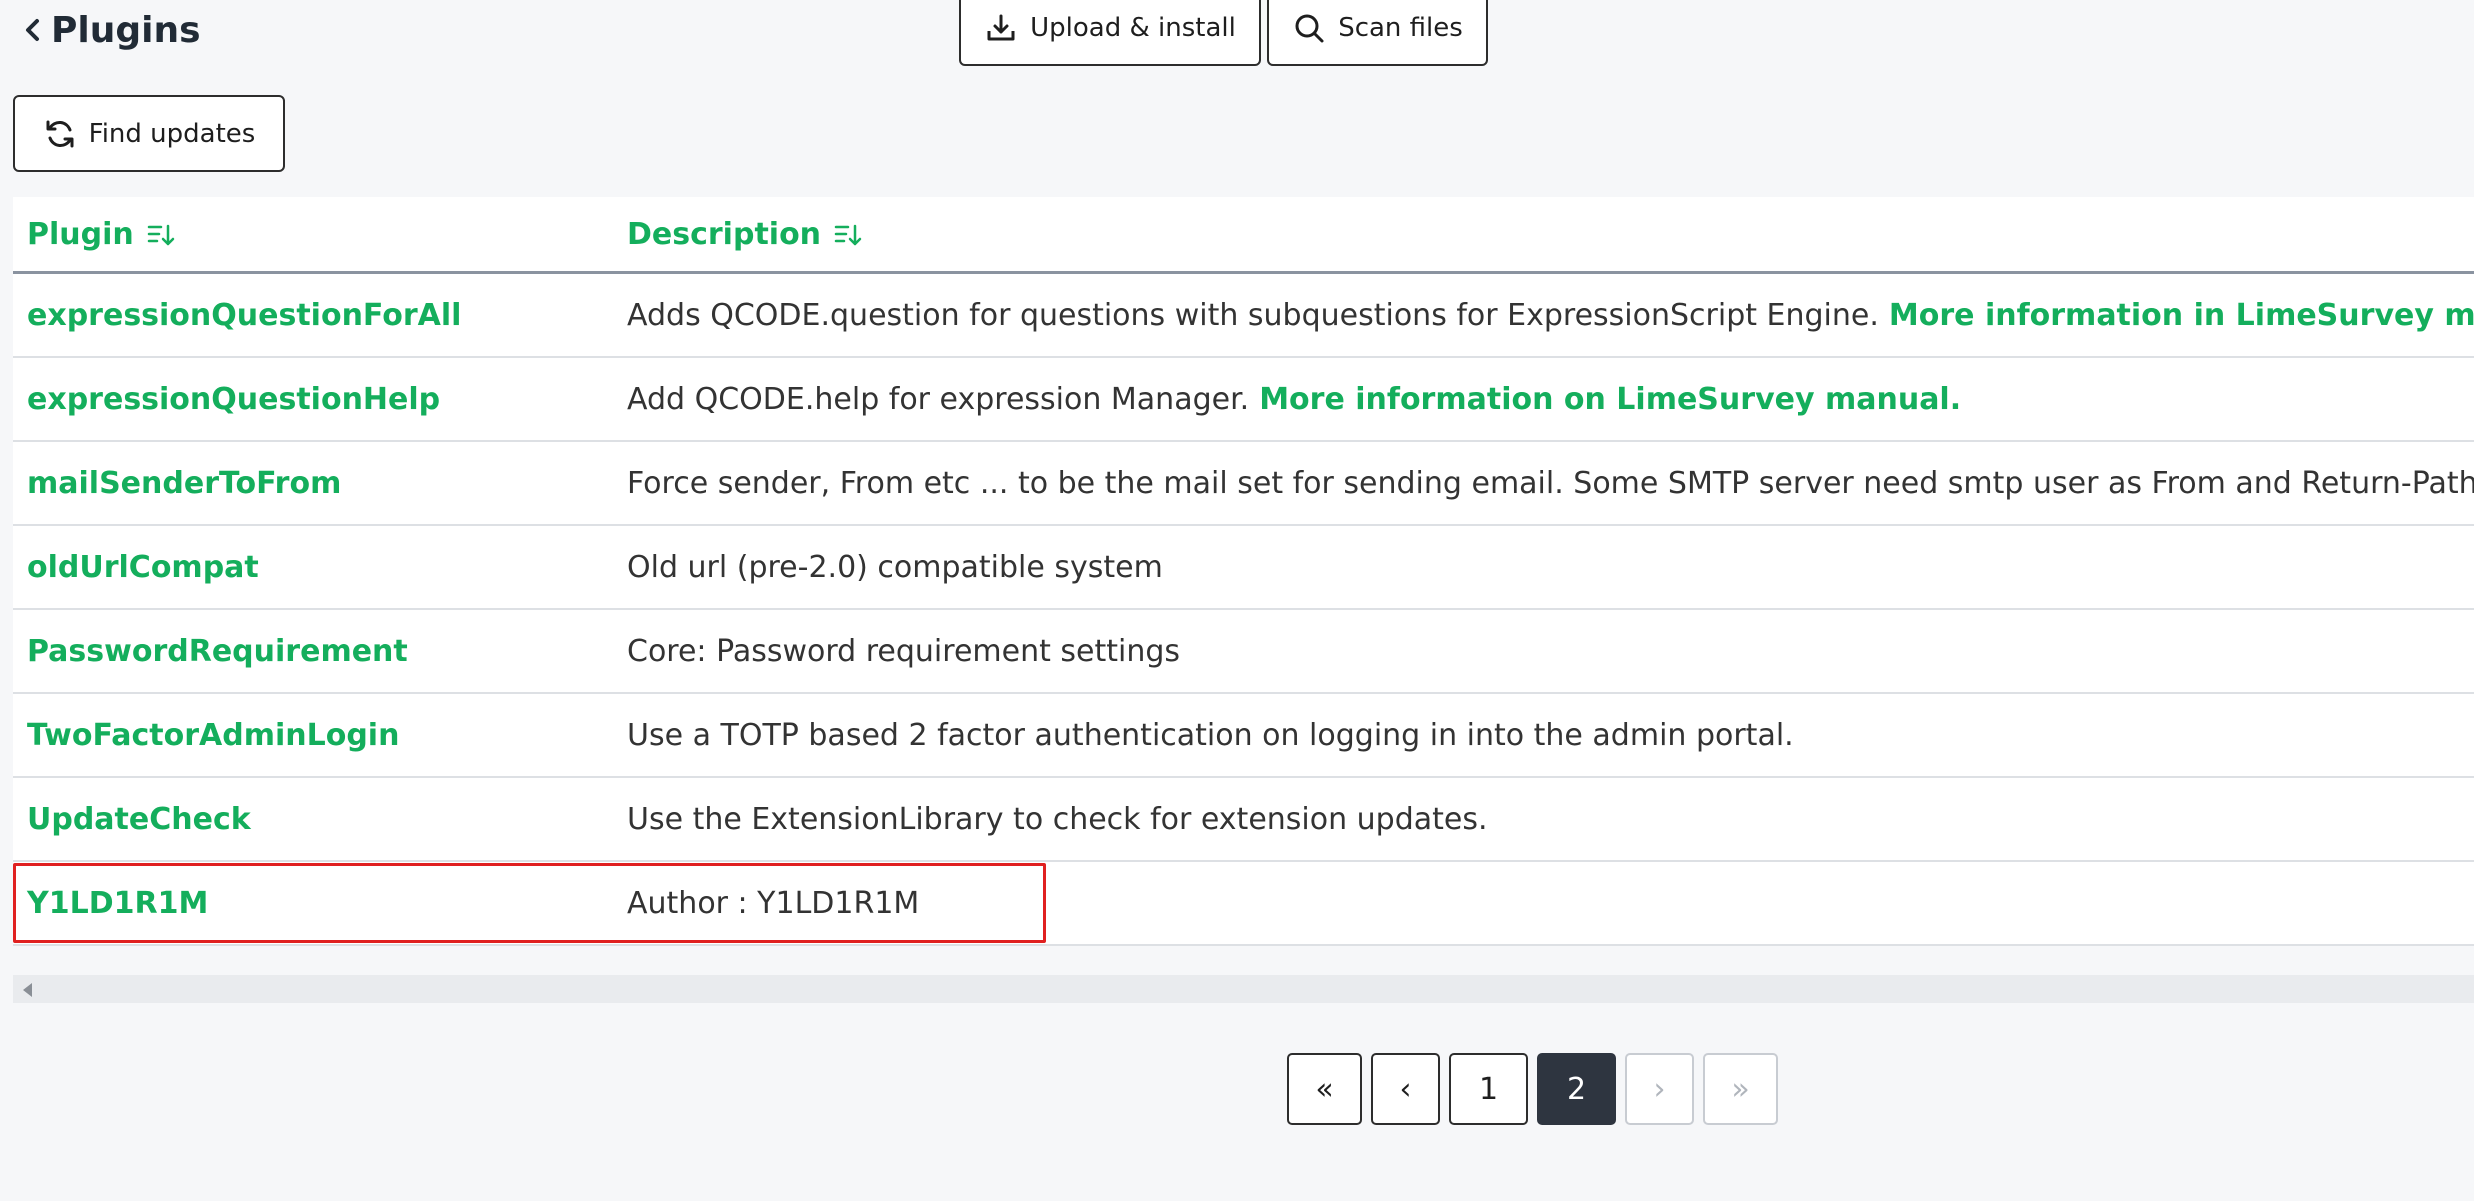 This screenshot has width=2474, height=1201. What do you see at coordinates (139, 819) in the screenshot?
I see `plugin-name-link: UpdateCheck` at bounding box center [139, 819].